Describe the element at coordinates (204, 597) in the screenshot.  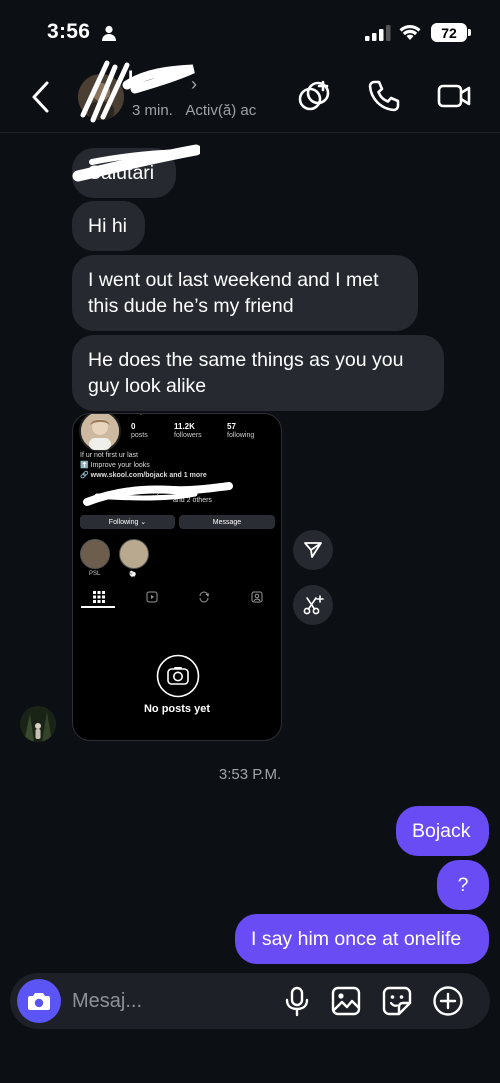
I see `reposts-tab-icon` at that location.